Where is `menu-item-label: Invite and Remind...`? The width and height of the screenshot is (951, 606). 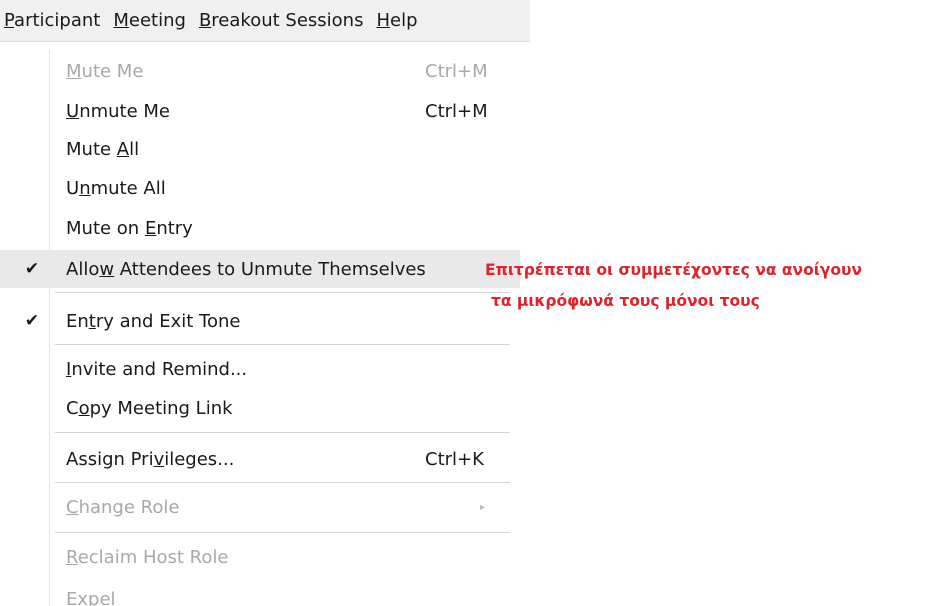
menu-item-label: Invite and Remind... is located at coordinates (157, 369).